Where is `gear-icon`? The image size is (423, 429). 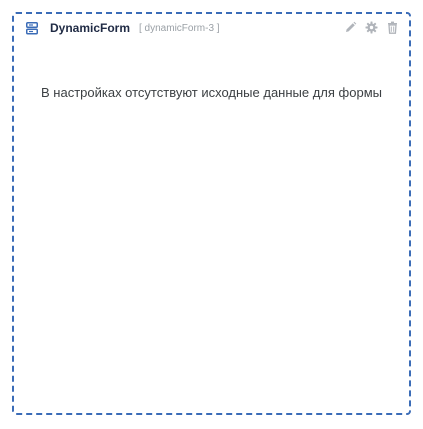
gear-icon is located at coordinates (371, 27).